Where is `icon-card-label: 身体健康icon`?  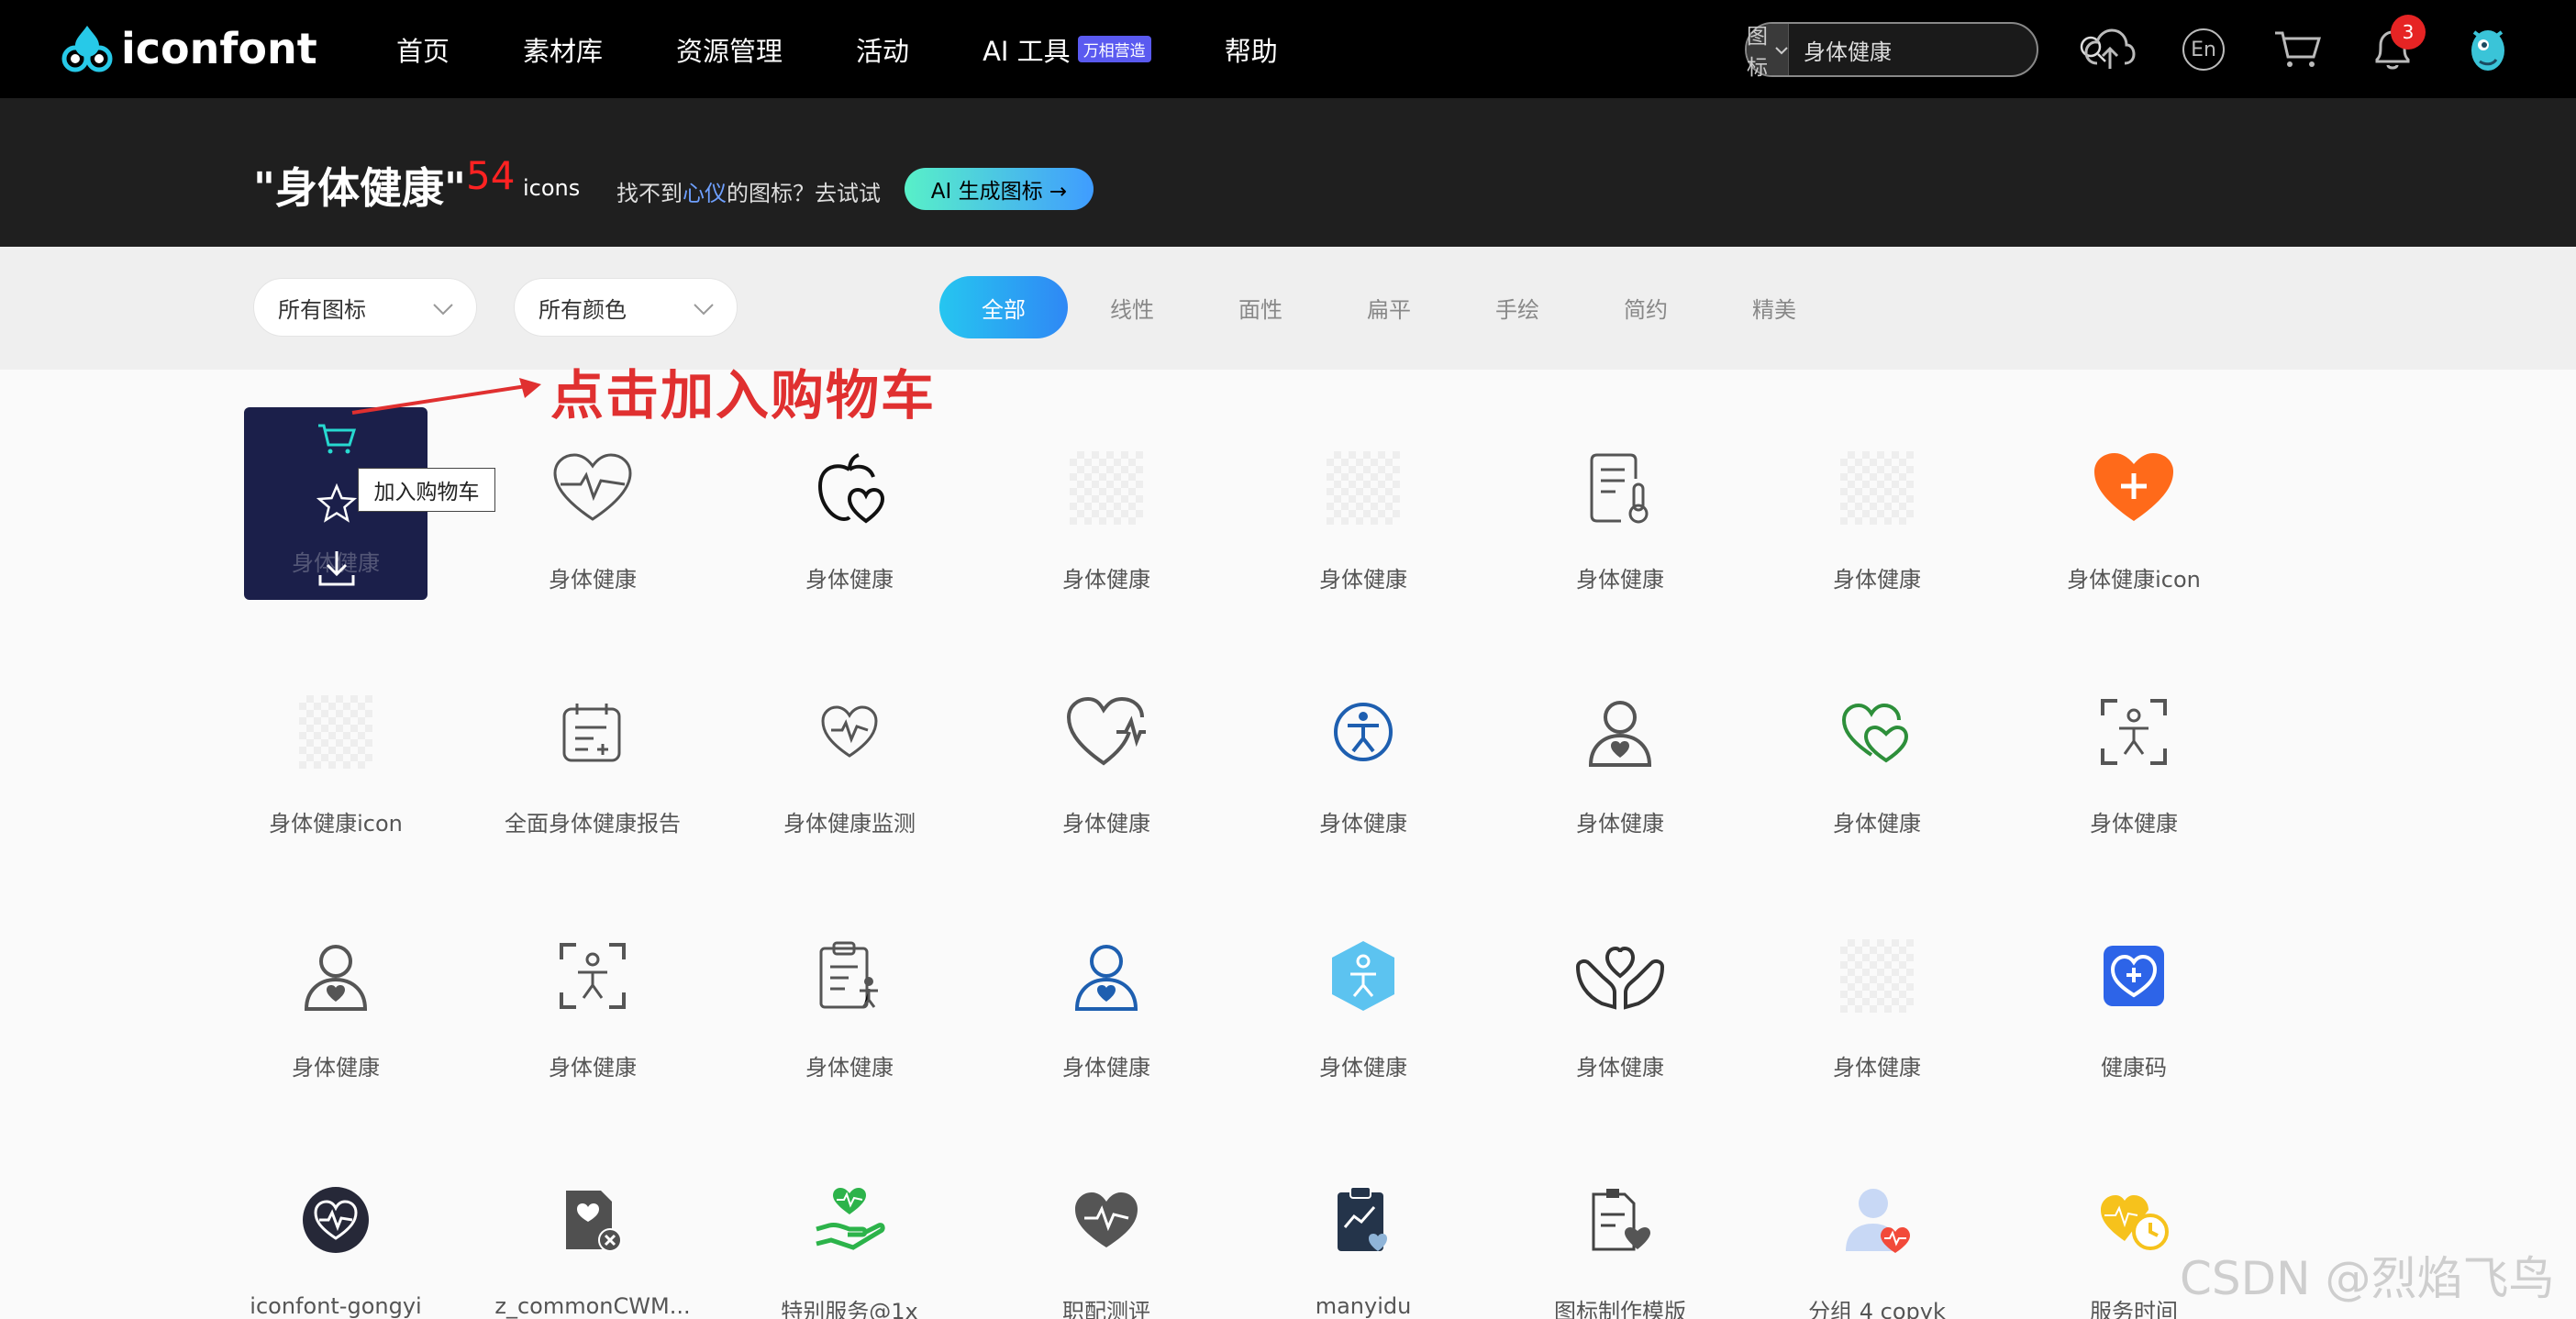
icon-card-label: 身体健康icon is located at coordinates (2134, 580).